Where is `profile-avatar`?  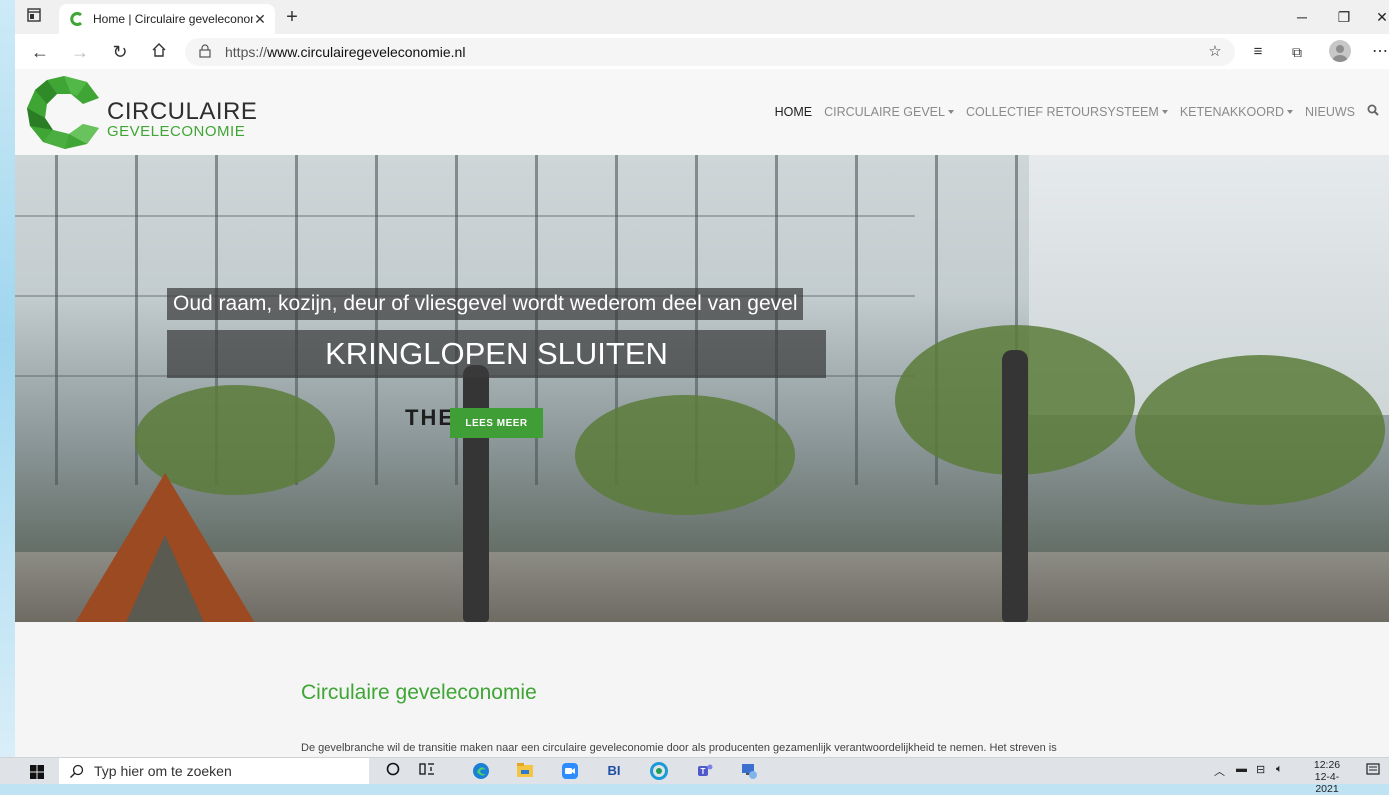
profile-avatar is located at coordinates (1340, 51).